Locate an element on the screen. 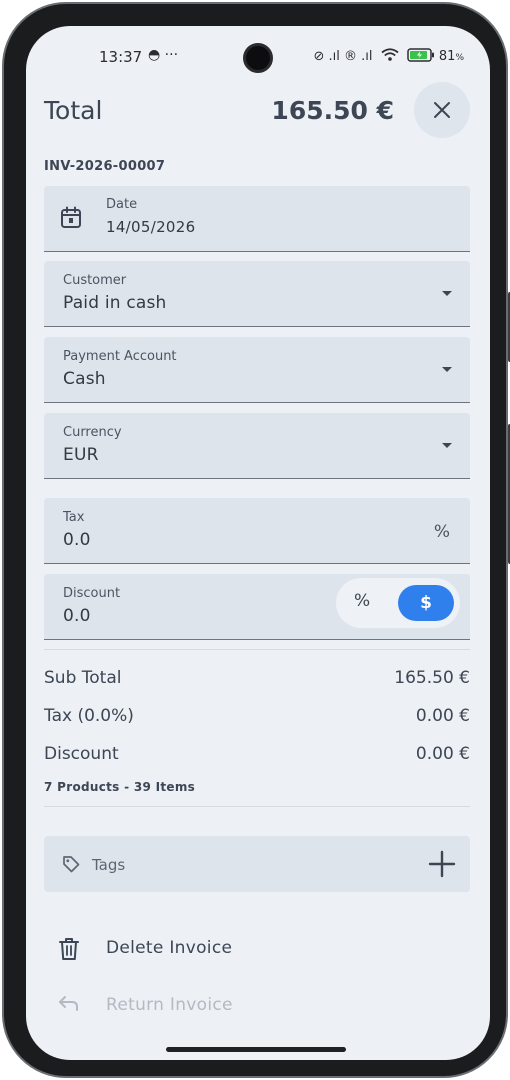 The height and width of the screenshot is (1080, 510). discount-amount-option: $ is located at coordinates (426, 603).